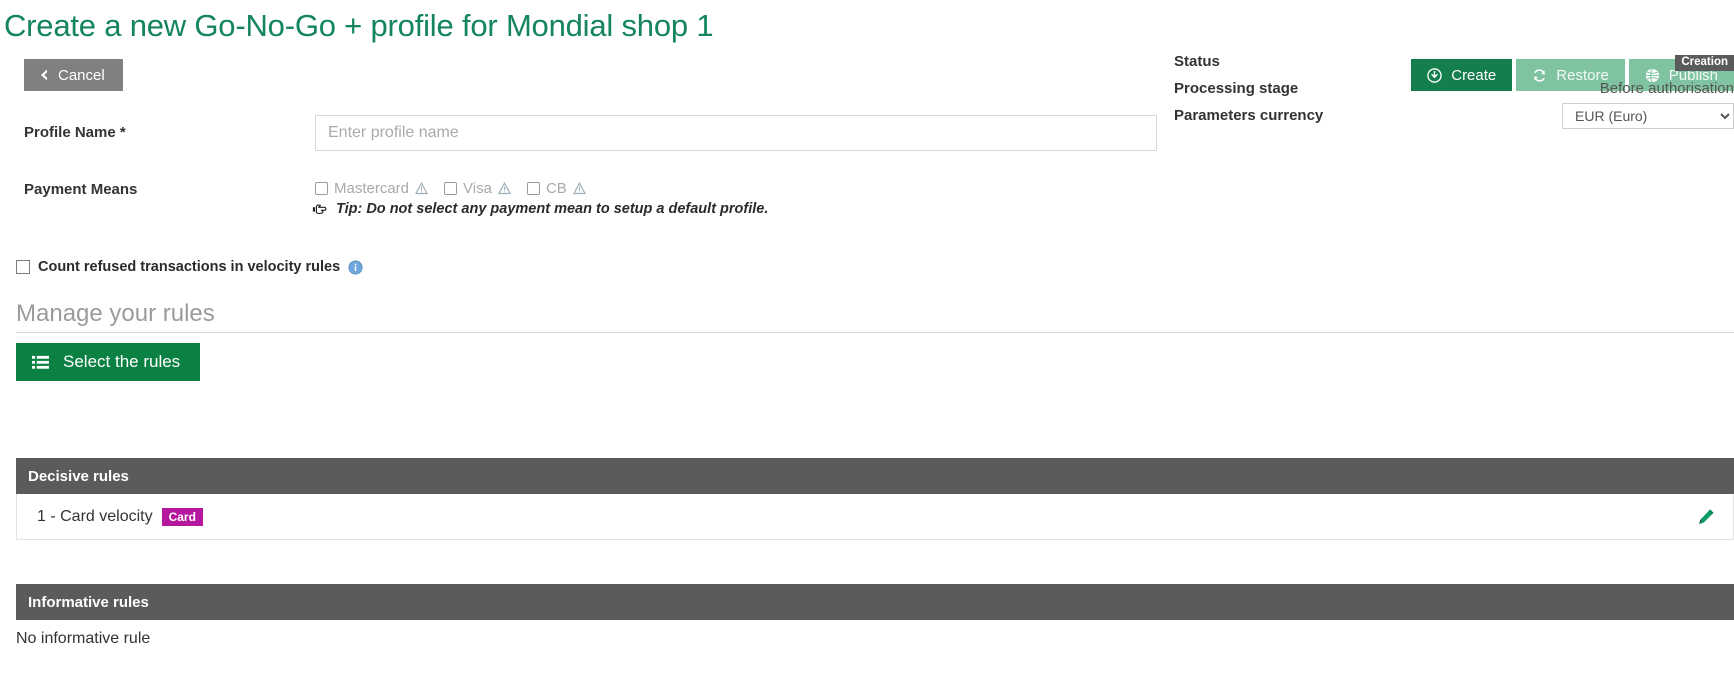 This screenshot has height=684, width=1734. Describe the element at coordinates (95, 516) in the screenshot. I see `rule-name: 1 - Card velocity` at that location.